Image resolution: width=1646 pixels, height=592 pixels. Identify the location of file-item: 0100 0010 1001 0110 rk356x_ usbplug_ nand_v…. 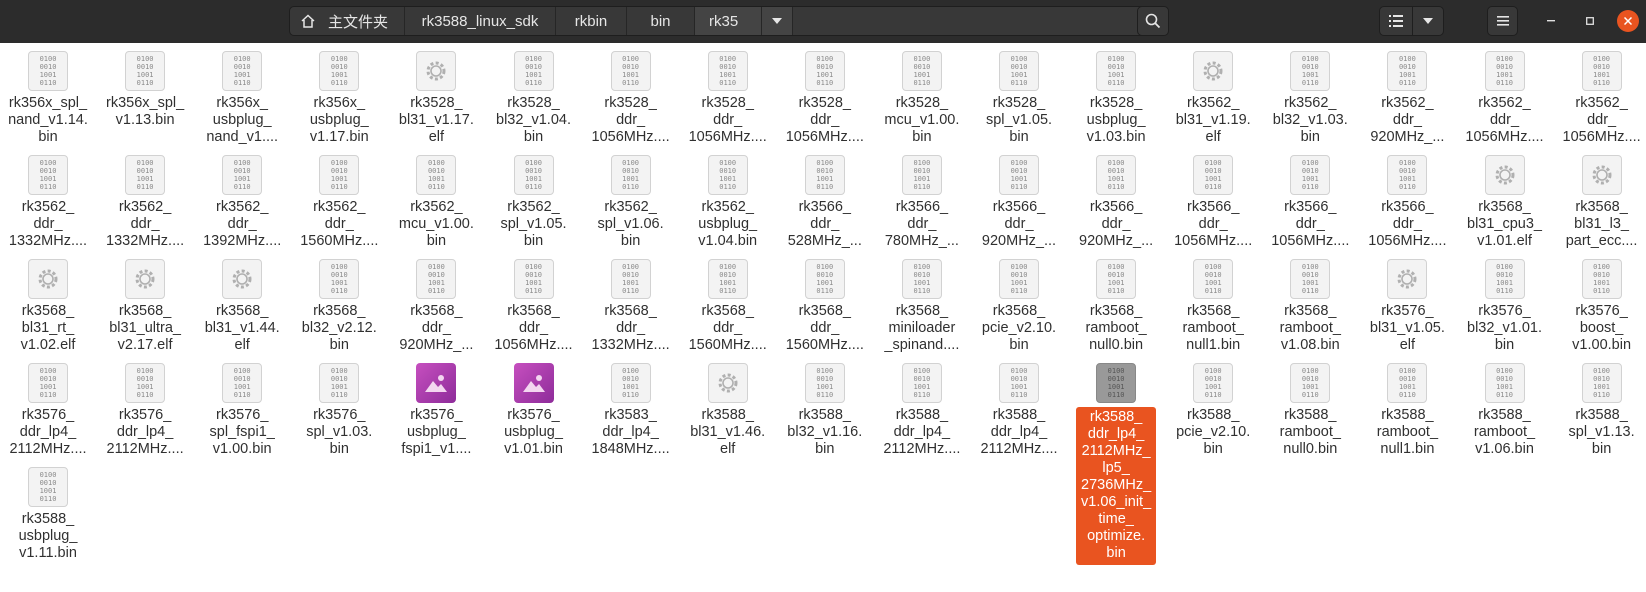
(242, 96).